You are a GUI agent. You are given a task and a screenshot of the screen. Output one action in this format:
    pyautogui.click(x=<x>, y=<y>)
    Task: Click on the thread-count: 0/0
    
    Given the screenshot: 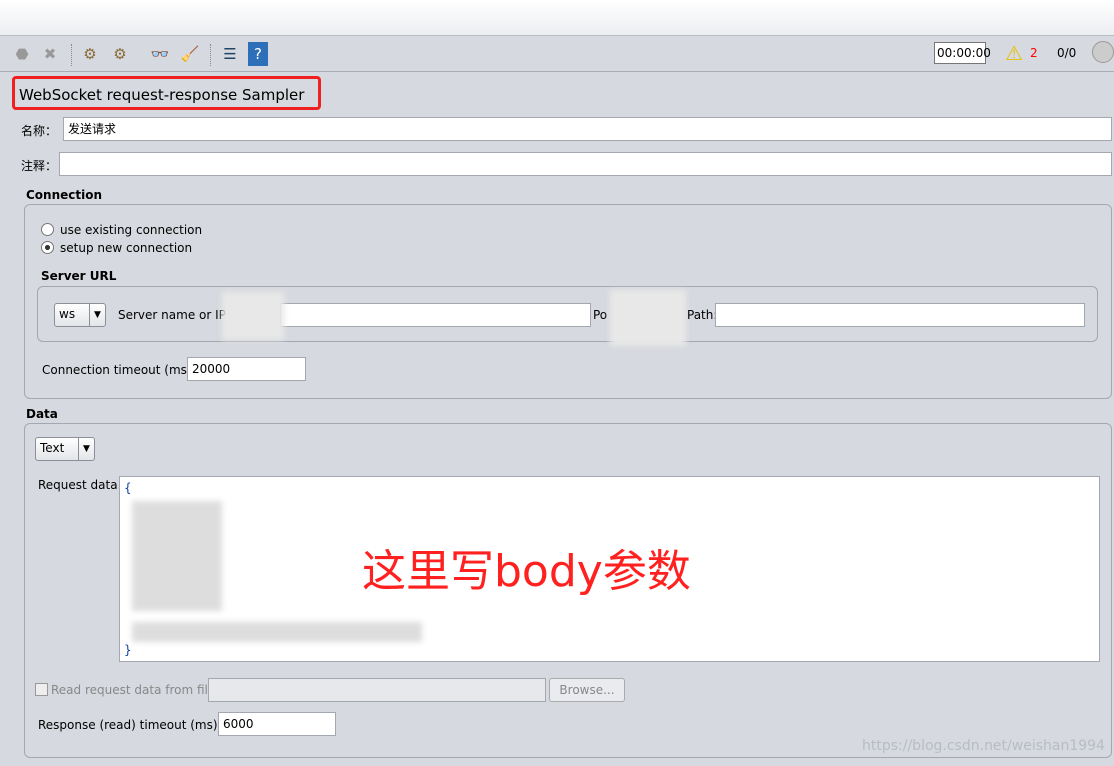 What is the action you would take?
    pyautogui.click(x=1067, y=53)
    